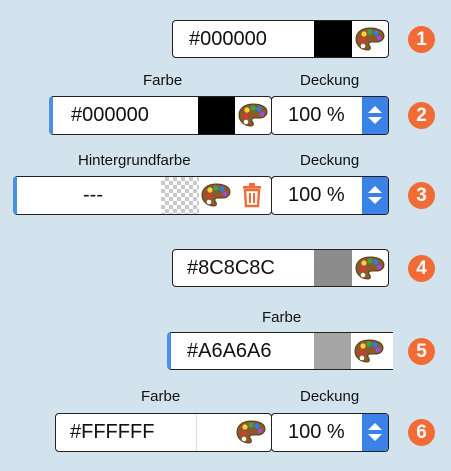  I want to click on label-background-color: Hintergrundfarbe, so click(134, 160).